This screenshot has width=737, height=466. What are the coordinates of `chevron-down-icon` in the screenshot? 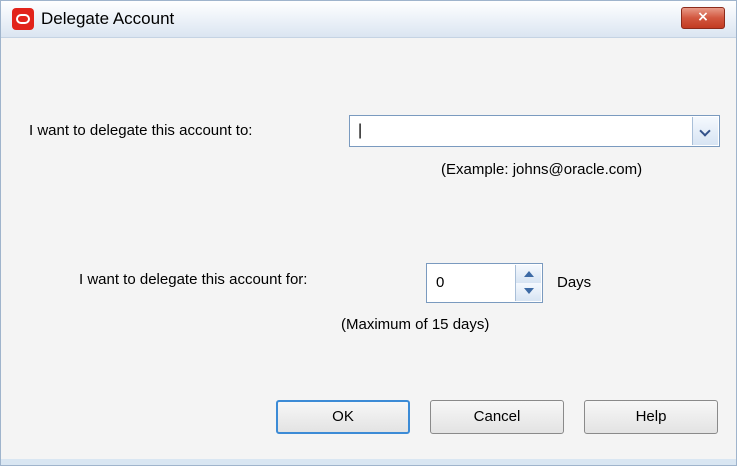 It's located at (705, 131).